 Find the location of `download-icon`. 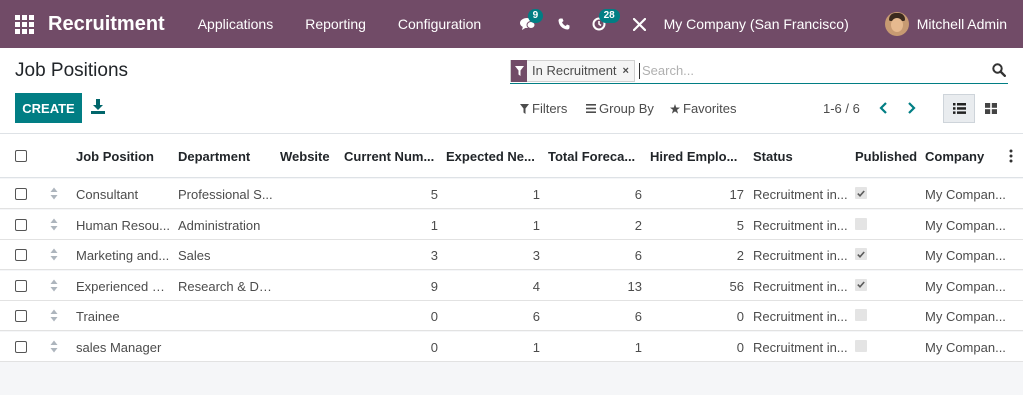

download-icon is located at coordinates (98, 107).